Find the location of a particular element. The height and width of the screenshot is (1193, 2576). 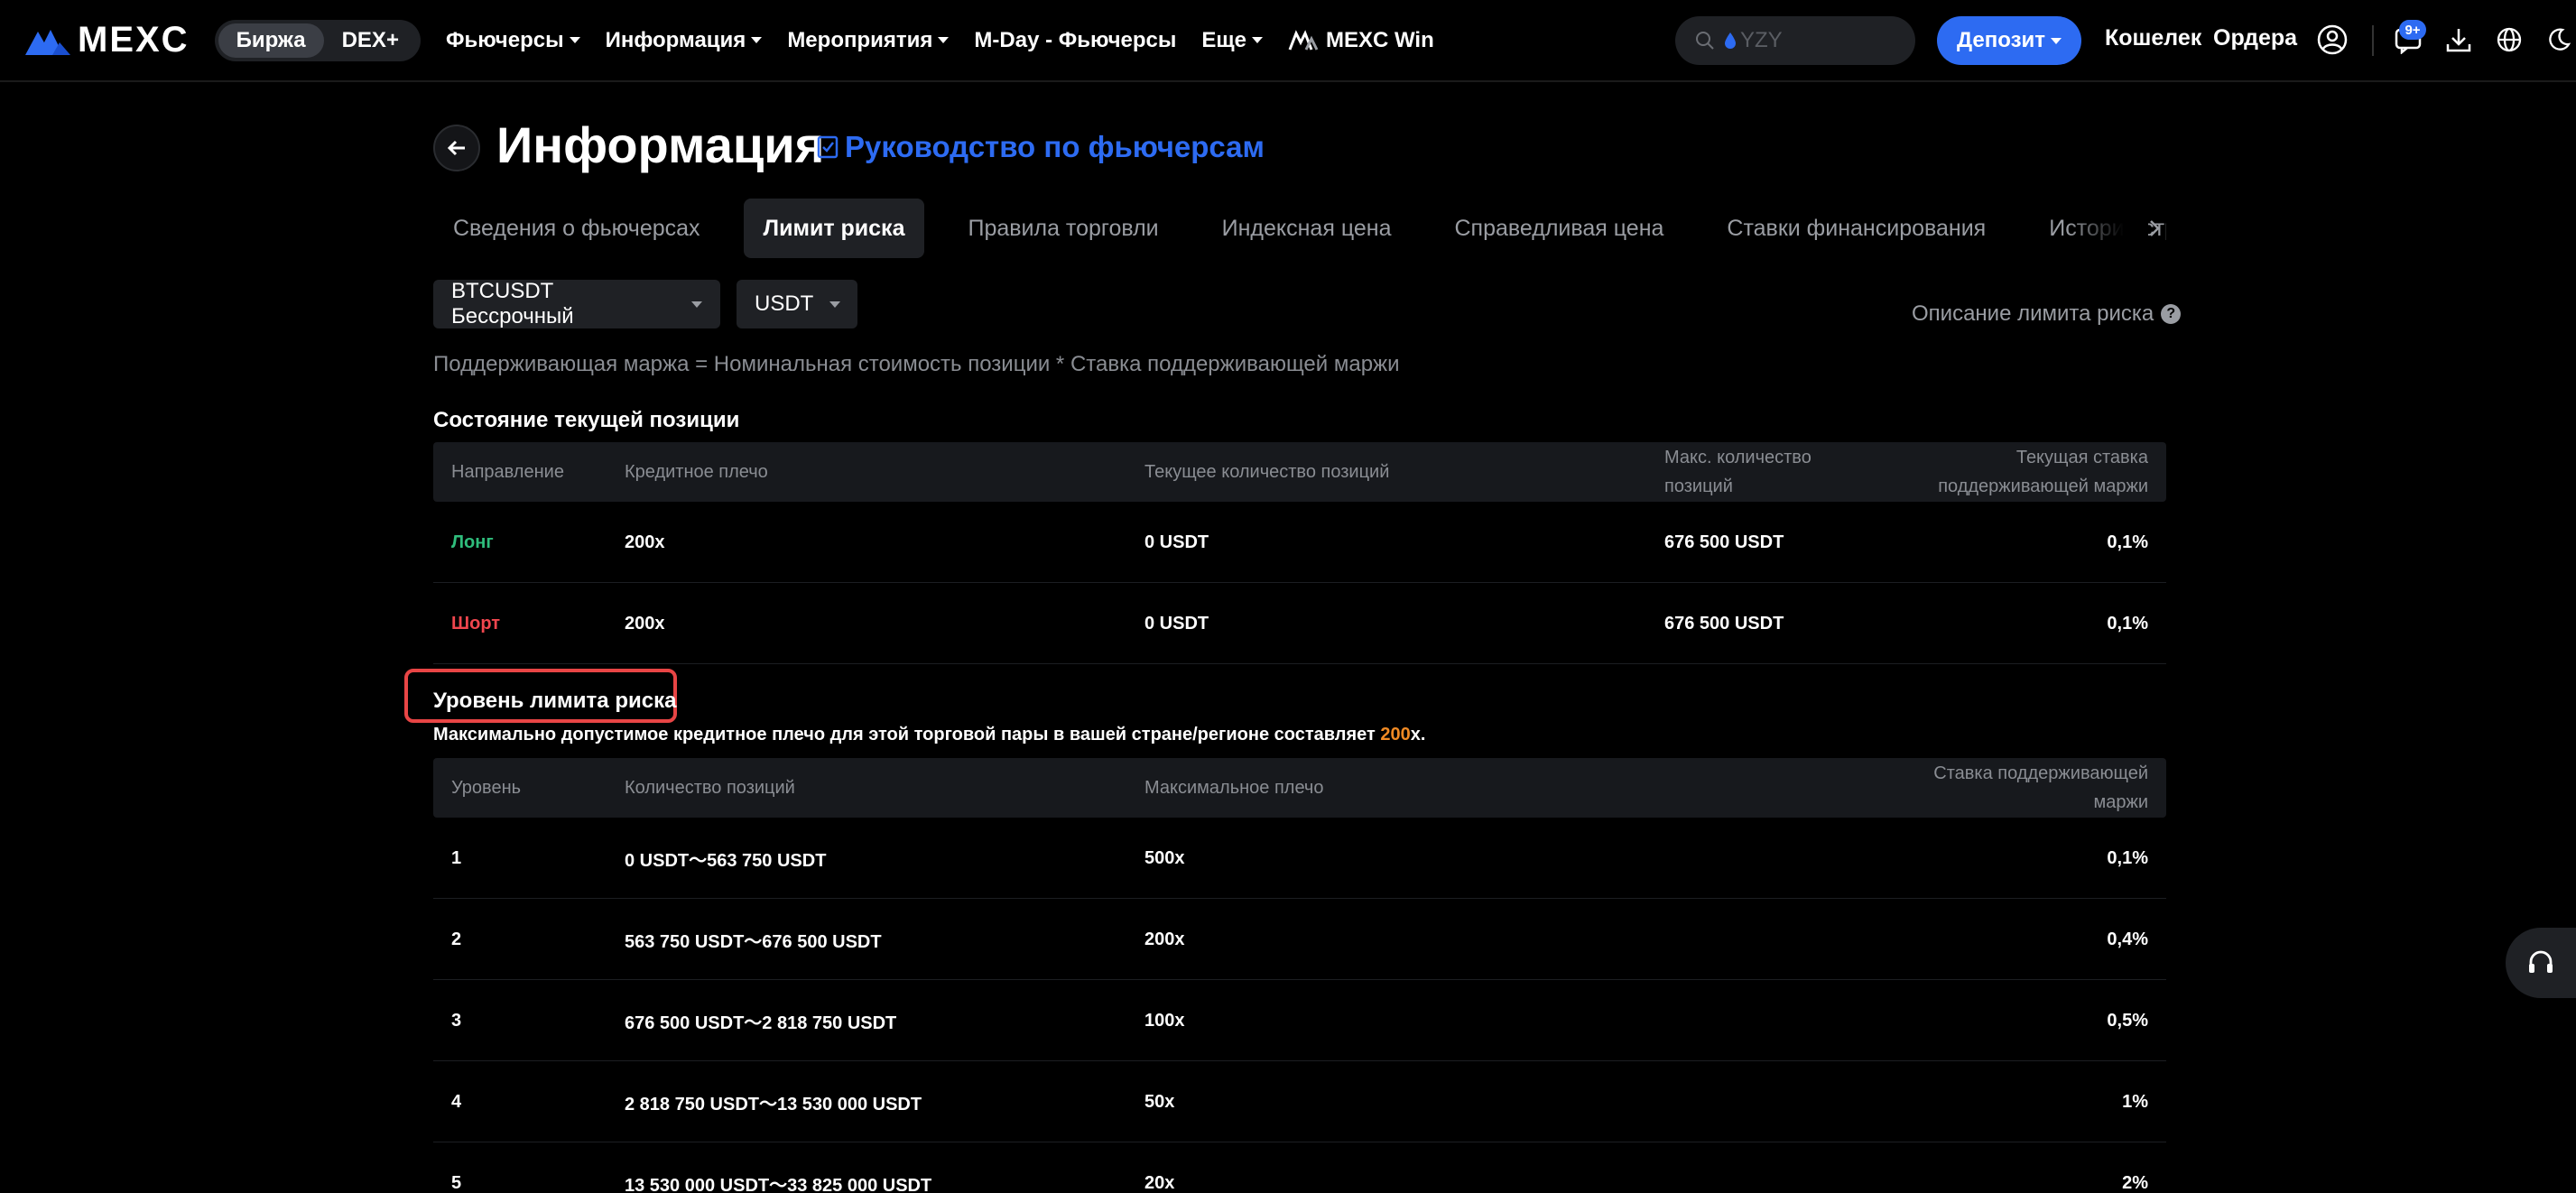

risk-limit-description-link: Описание лимита риска ? is located at coordinates (2047, 314).